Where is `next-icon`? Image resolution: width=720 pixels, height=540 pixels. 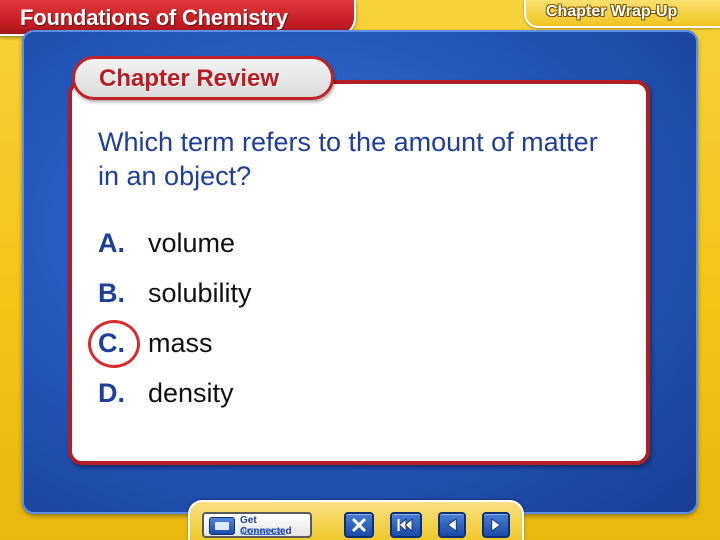 next-icon is located at coordinates (496, 525).